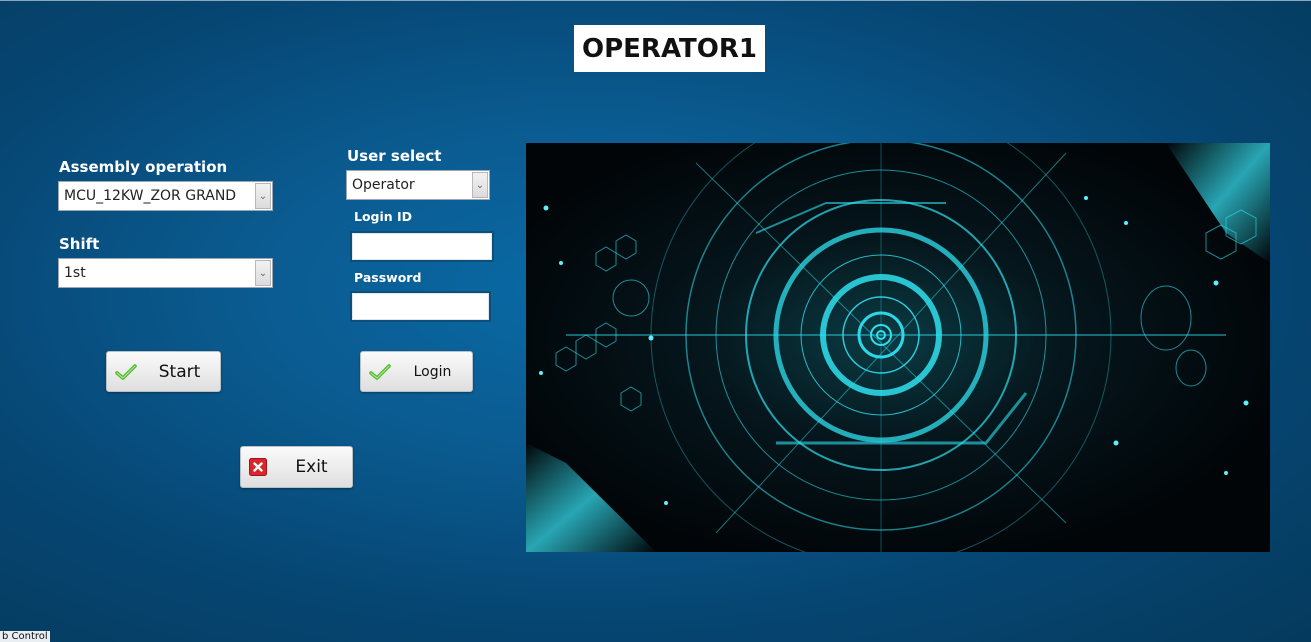 The width and height of the screenshot is (1311, 642). Describe the element at coordinates (394, 156) in the screenshot. I see `user-select-label: User select` at that location.